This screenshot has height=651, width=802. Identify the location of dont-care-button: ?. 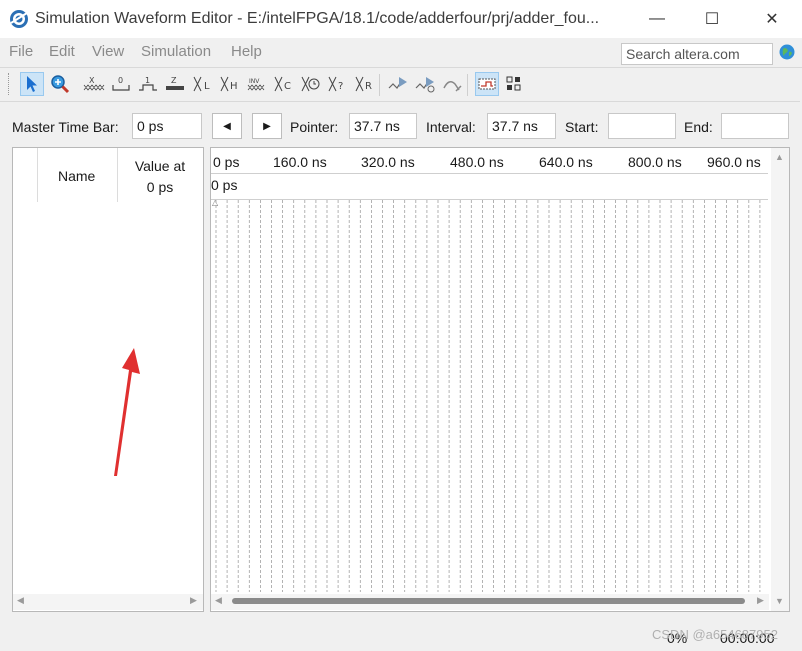
(338, 84).